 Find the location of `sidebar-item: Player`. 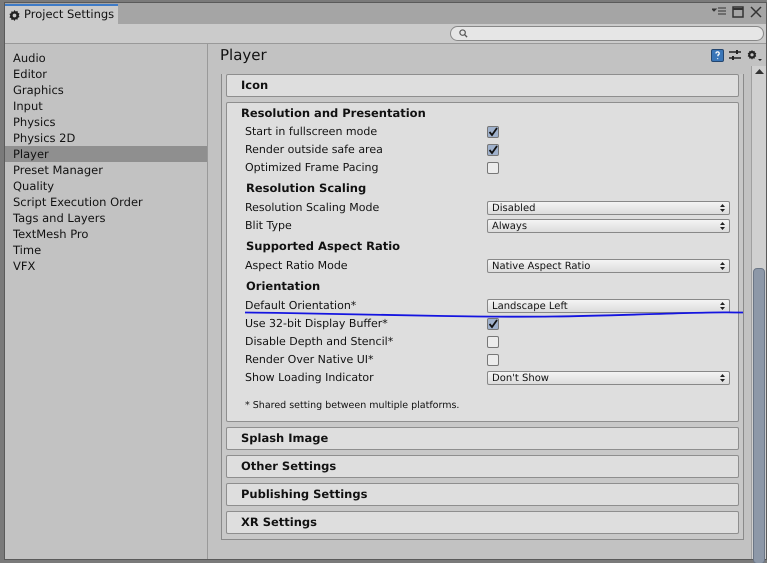

sidebar-item: Player is located at coordinates (106, 154).